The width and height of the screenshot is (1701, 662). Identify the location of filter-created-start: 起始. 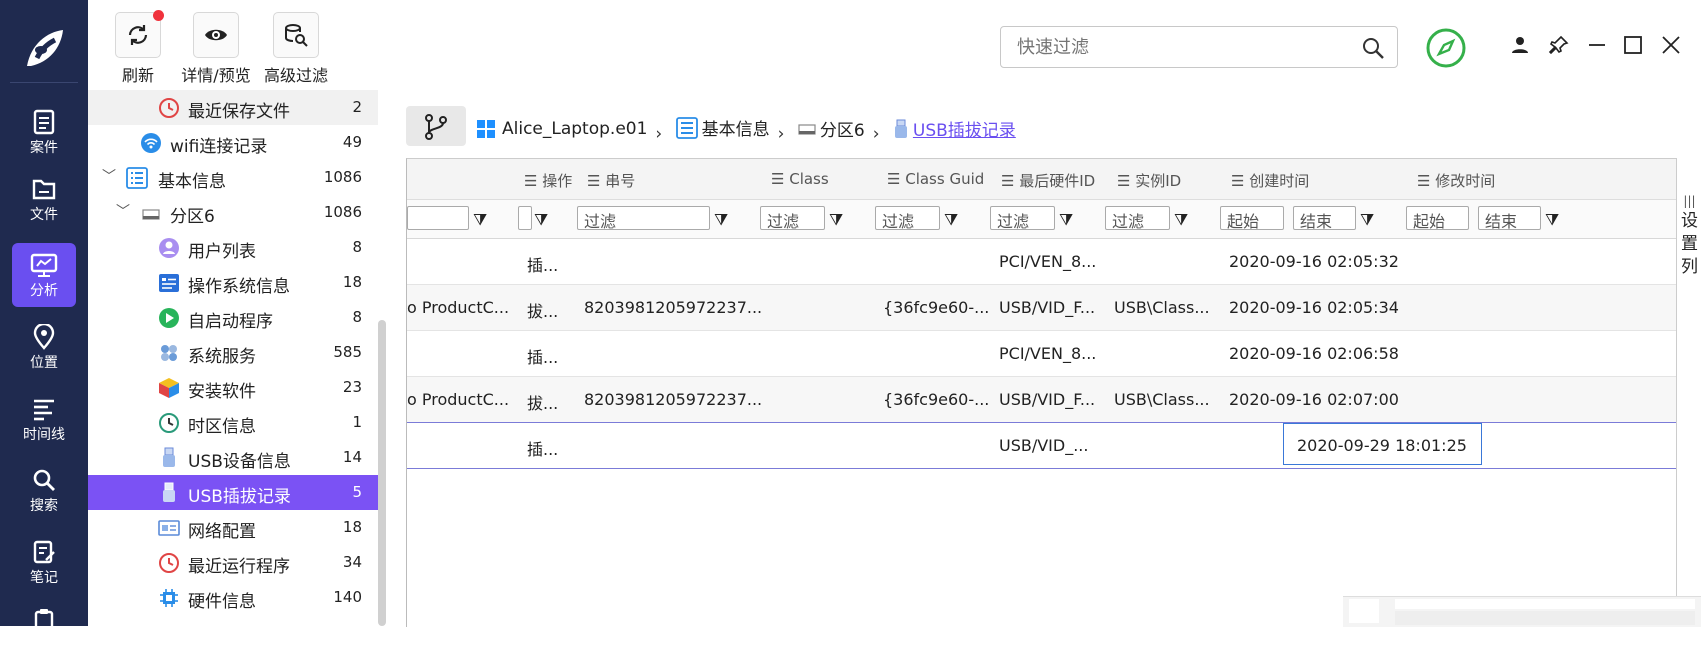
(1252, 218).